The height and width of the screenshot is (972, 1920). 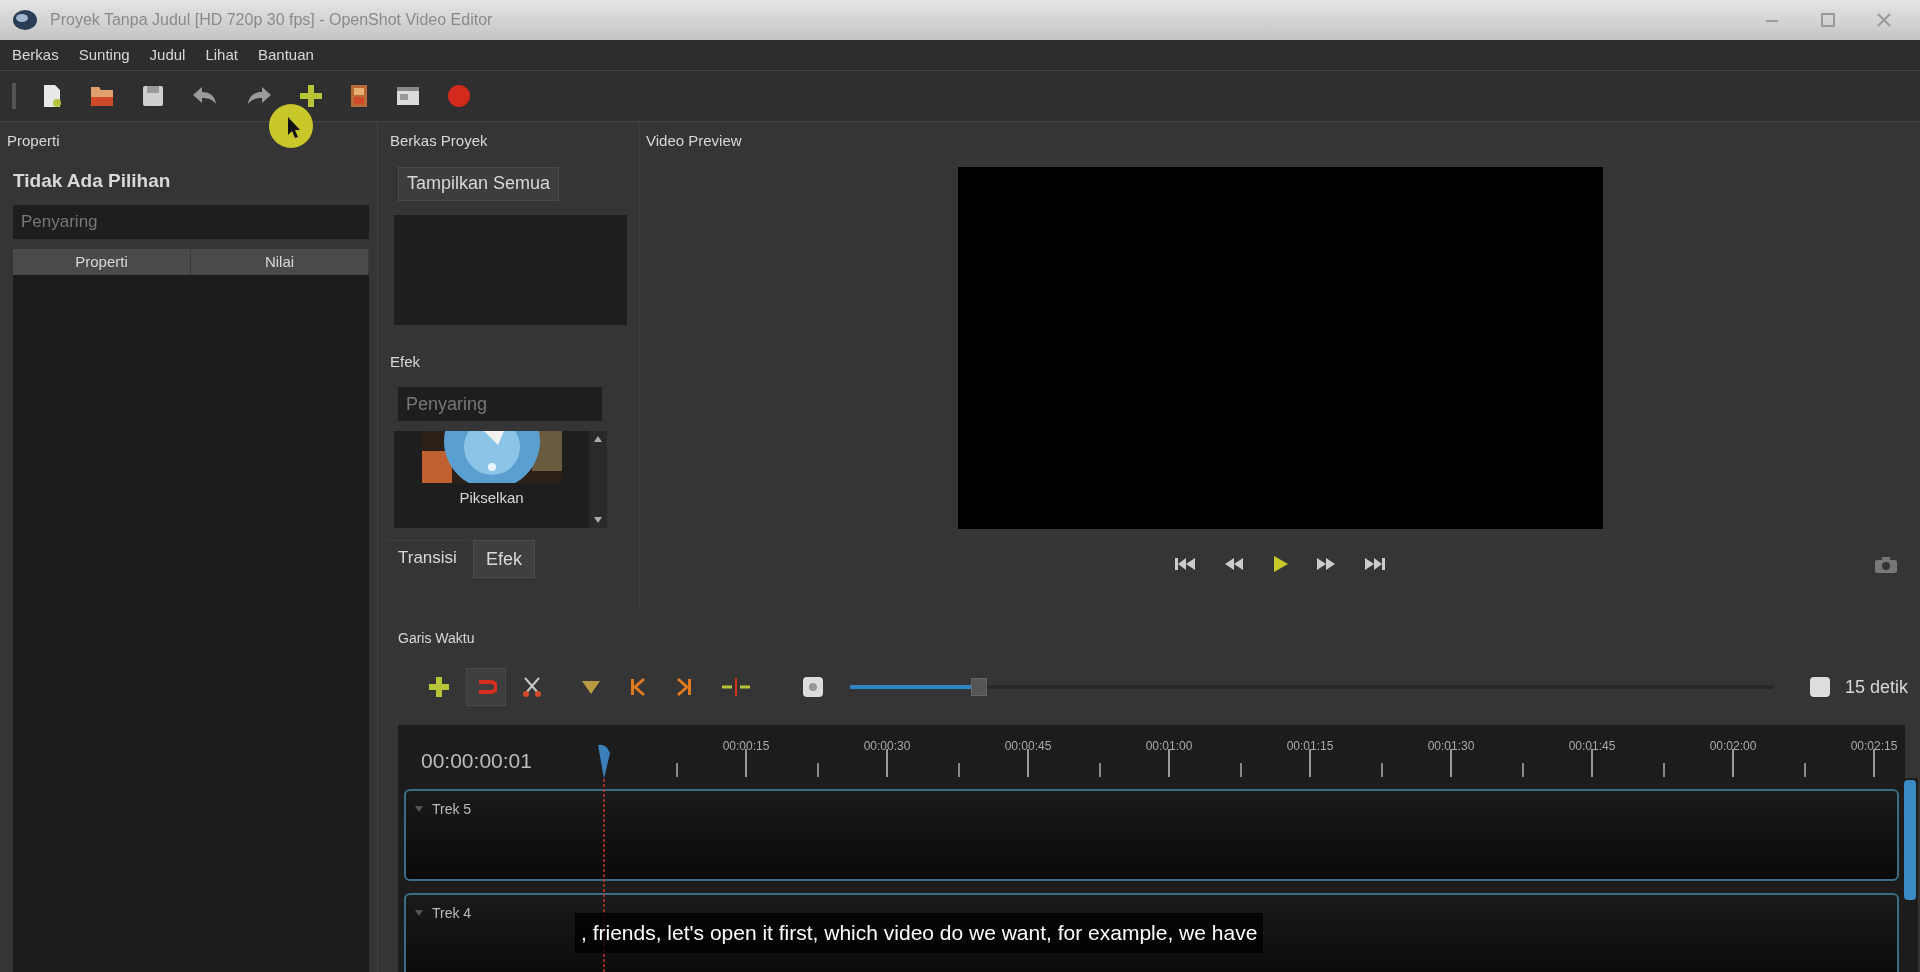 I want to click on show-all-button: Tampilkan Semua, so click(x=479, y=183).